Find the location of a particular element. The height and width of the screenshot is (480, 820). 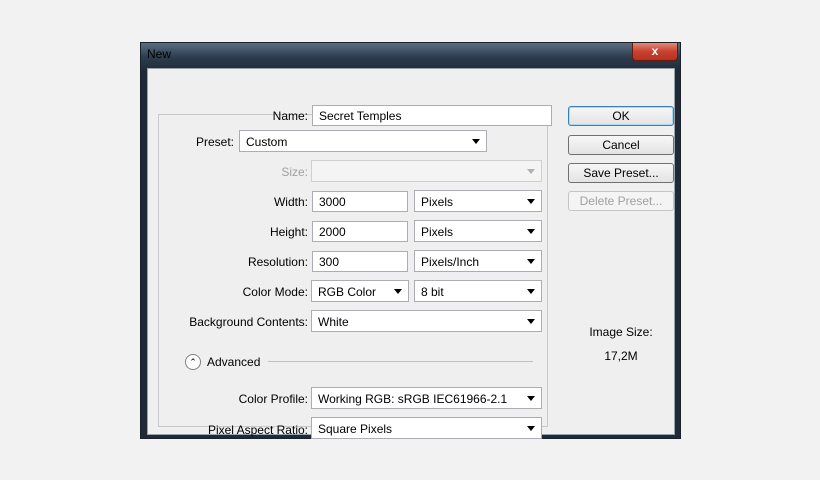

preset-dropdown: Custom is located at coordinates (363, 141).